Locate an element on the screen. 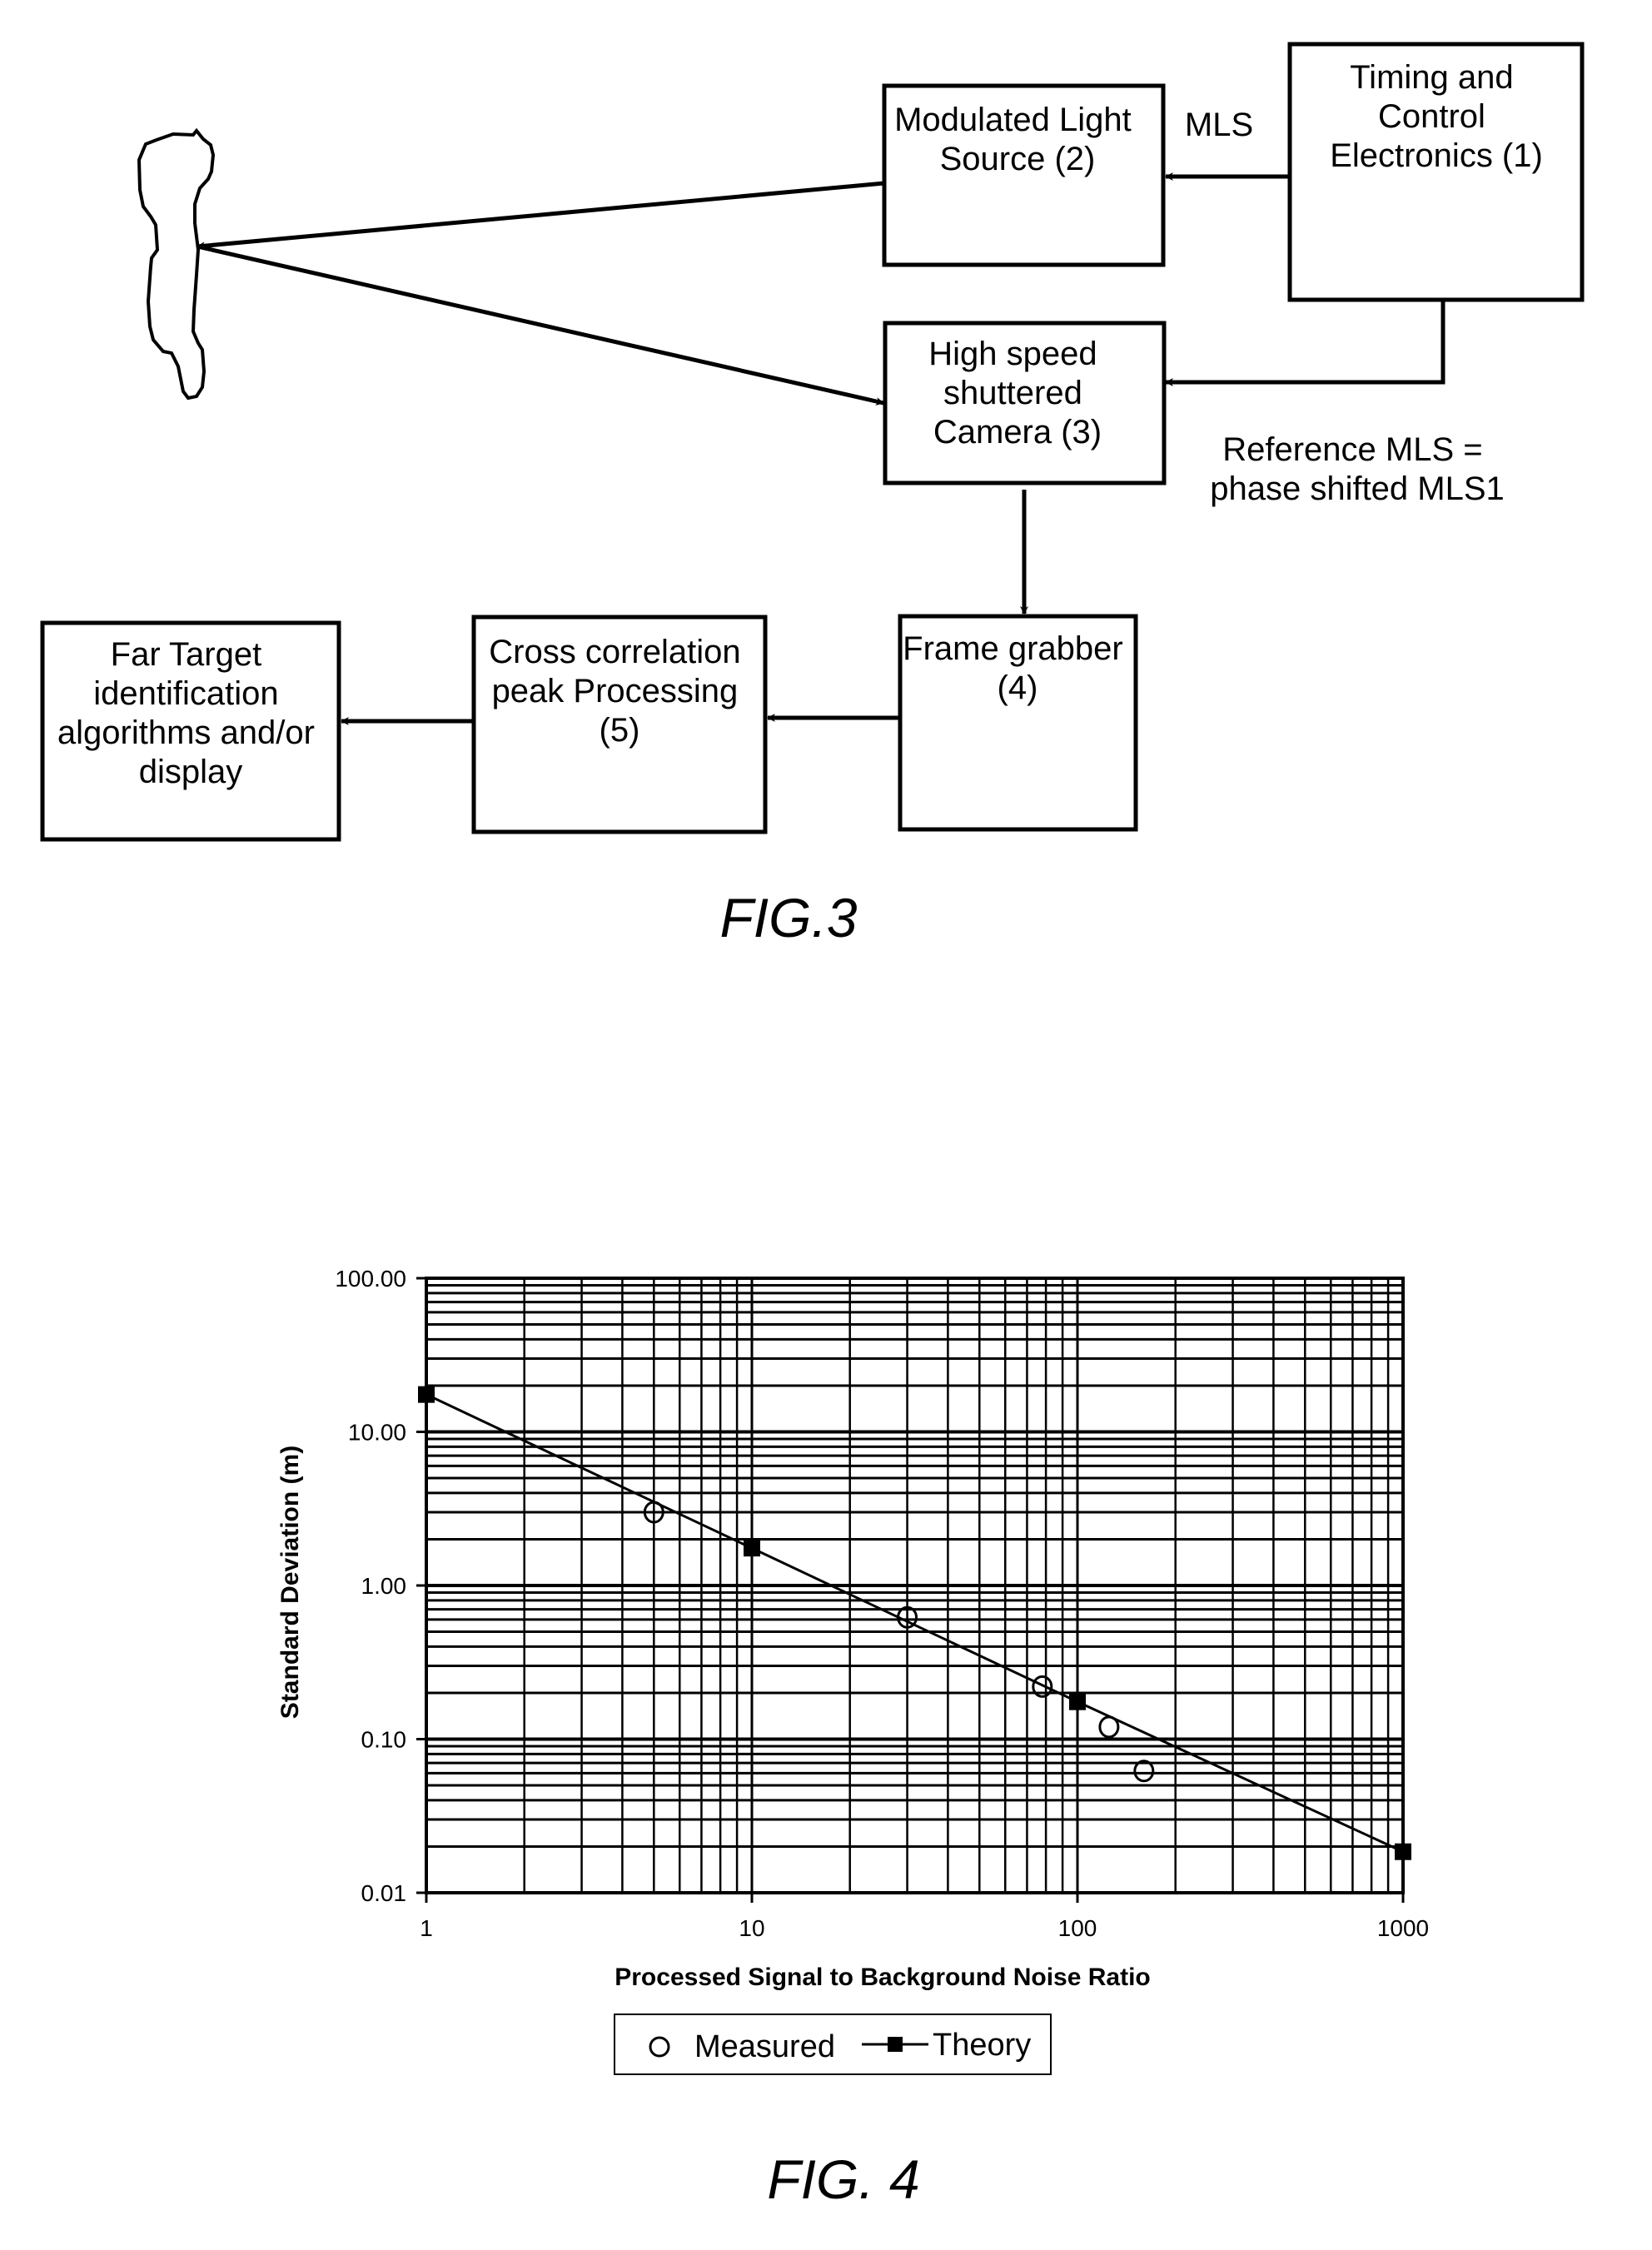 The width and height of the screenshot is (1652, 2250). legend-theory-label: Theory is located at coordinates (982, 2045).